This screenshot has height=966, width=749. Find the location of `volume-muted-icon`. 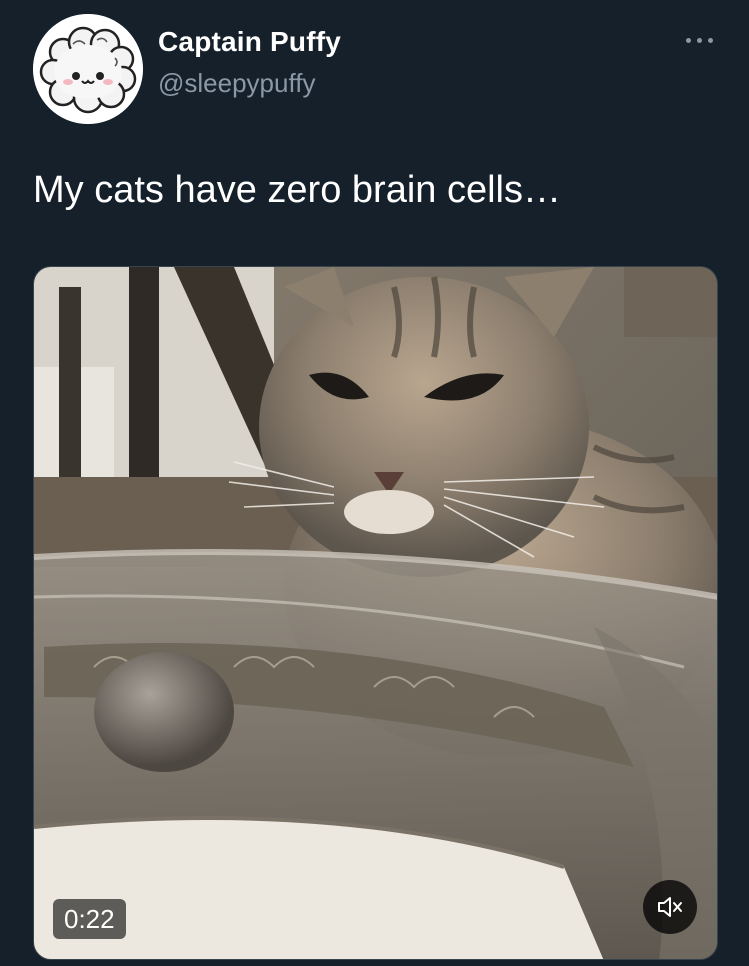

volume-muted-icon is located at coordinates (670, 907).